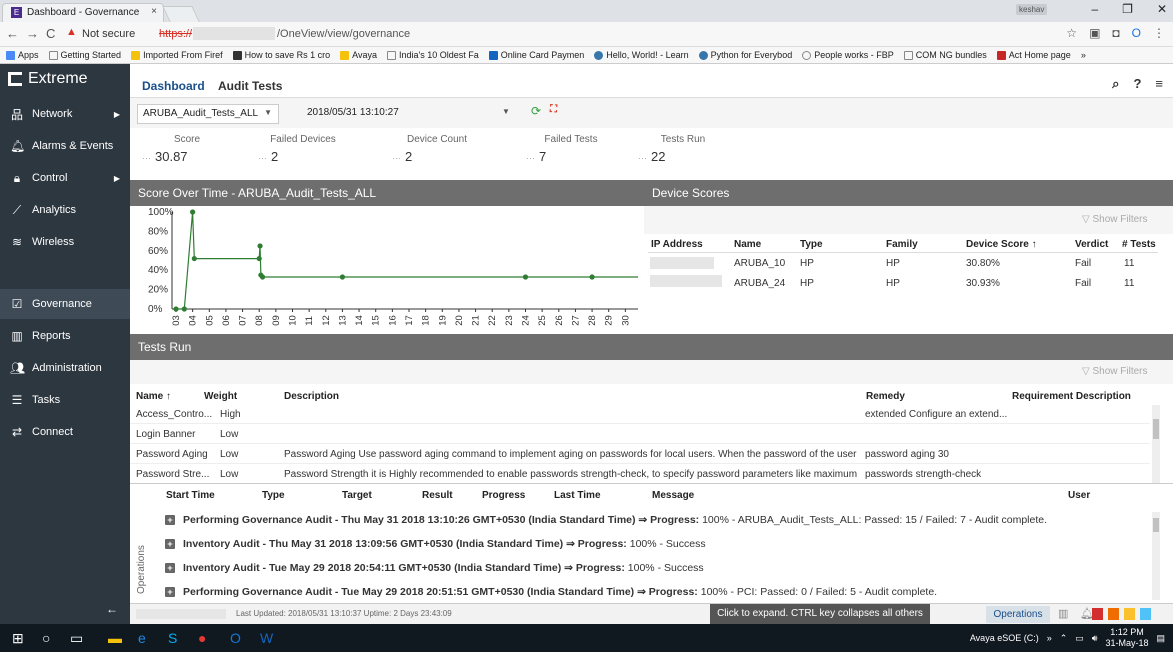 This screenshot has width=1173, height=652. Describe the element at coordinates (1156, 556) in the screenshot. I see `ops-scrollbar` at that location.